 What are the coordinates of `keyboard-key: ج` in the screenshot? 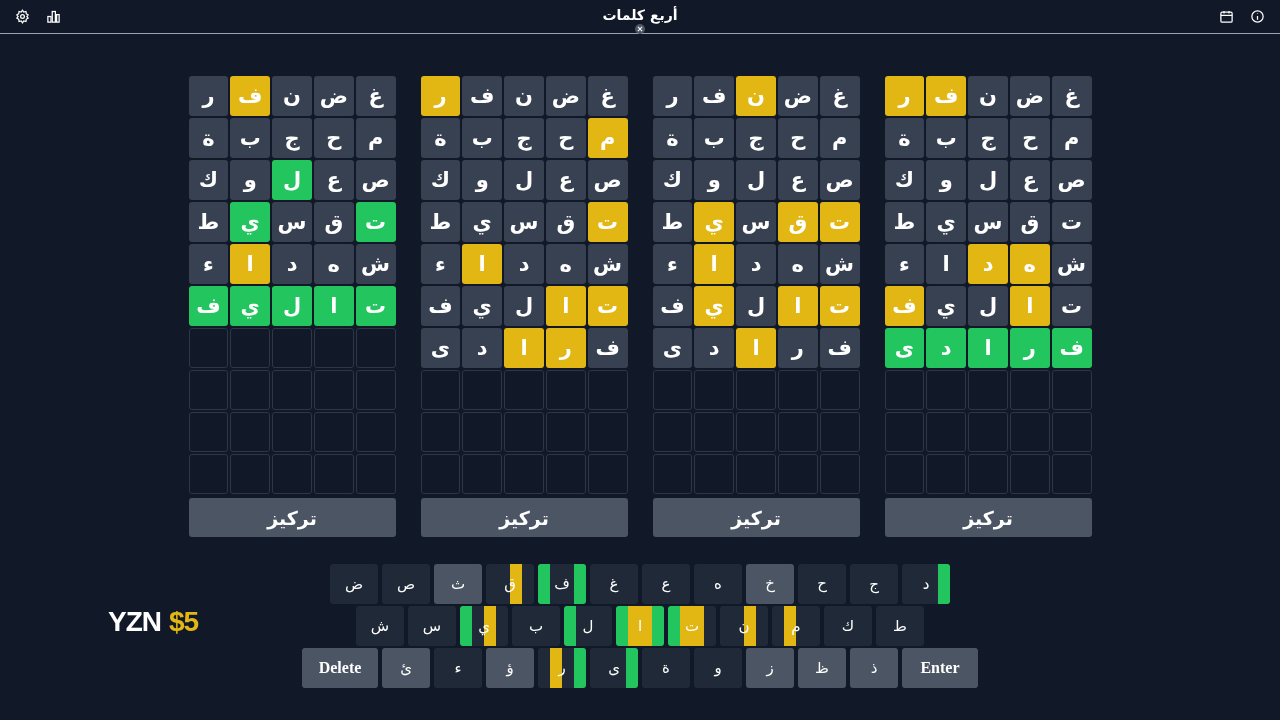 It's located at (874, 584).